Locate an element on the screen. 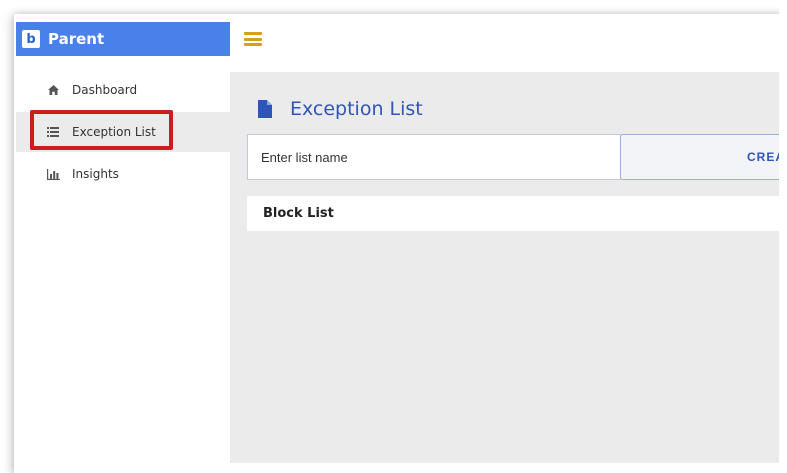  bar-chart-icon is located at coordinates (53, 174).